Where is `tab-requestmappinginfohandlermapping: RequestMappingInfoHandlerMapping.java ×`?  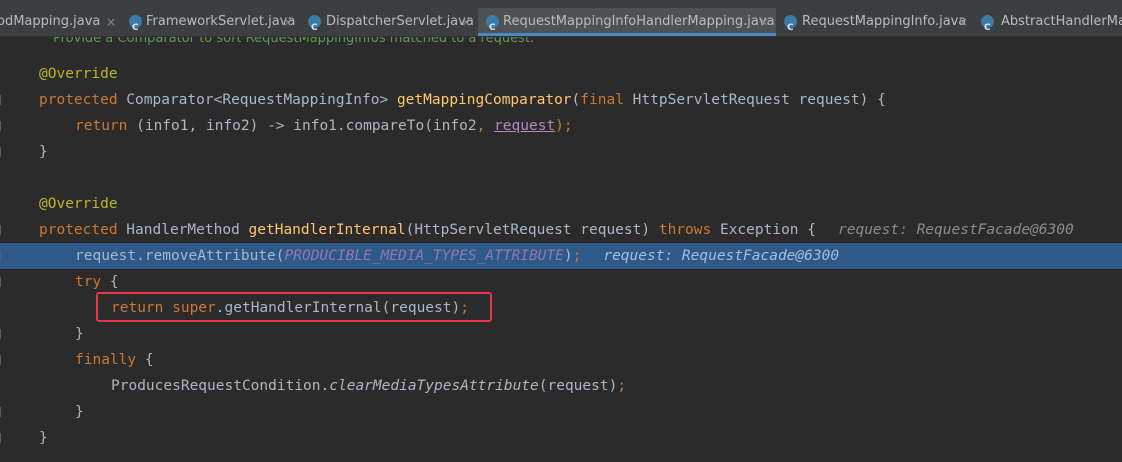
tab-requestmappinginfohandlermapping: RequestMappingInfoHandlerMapping.java × is located at coordinates (627, 22).